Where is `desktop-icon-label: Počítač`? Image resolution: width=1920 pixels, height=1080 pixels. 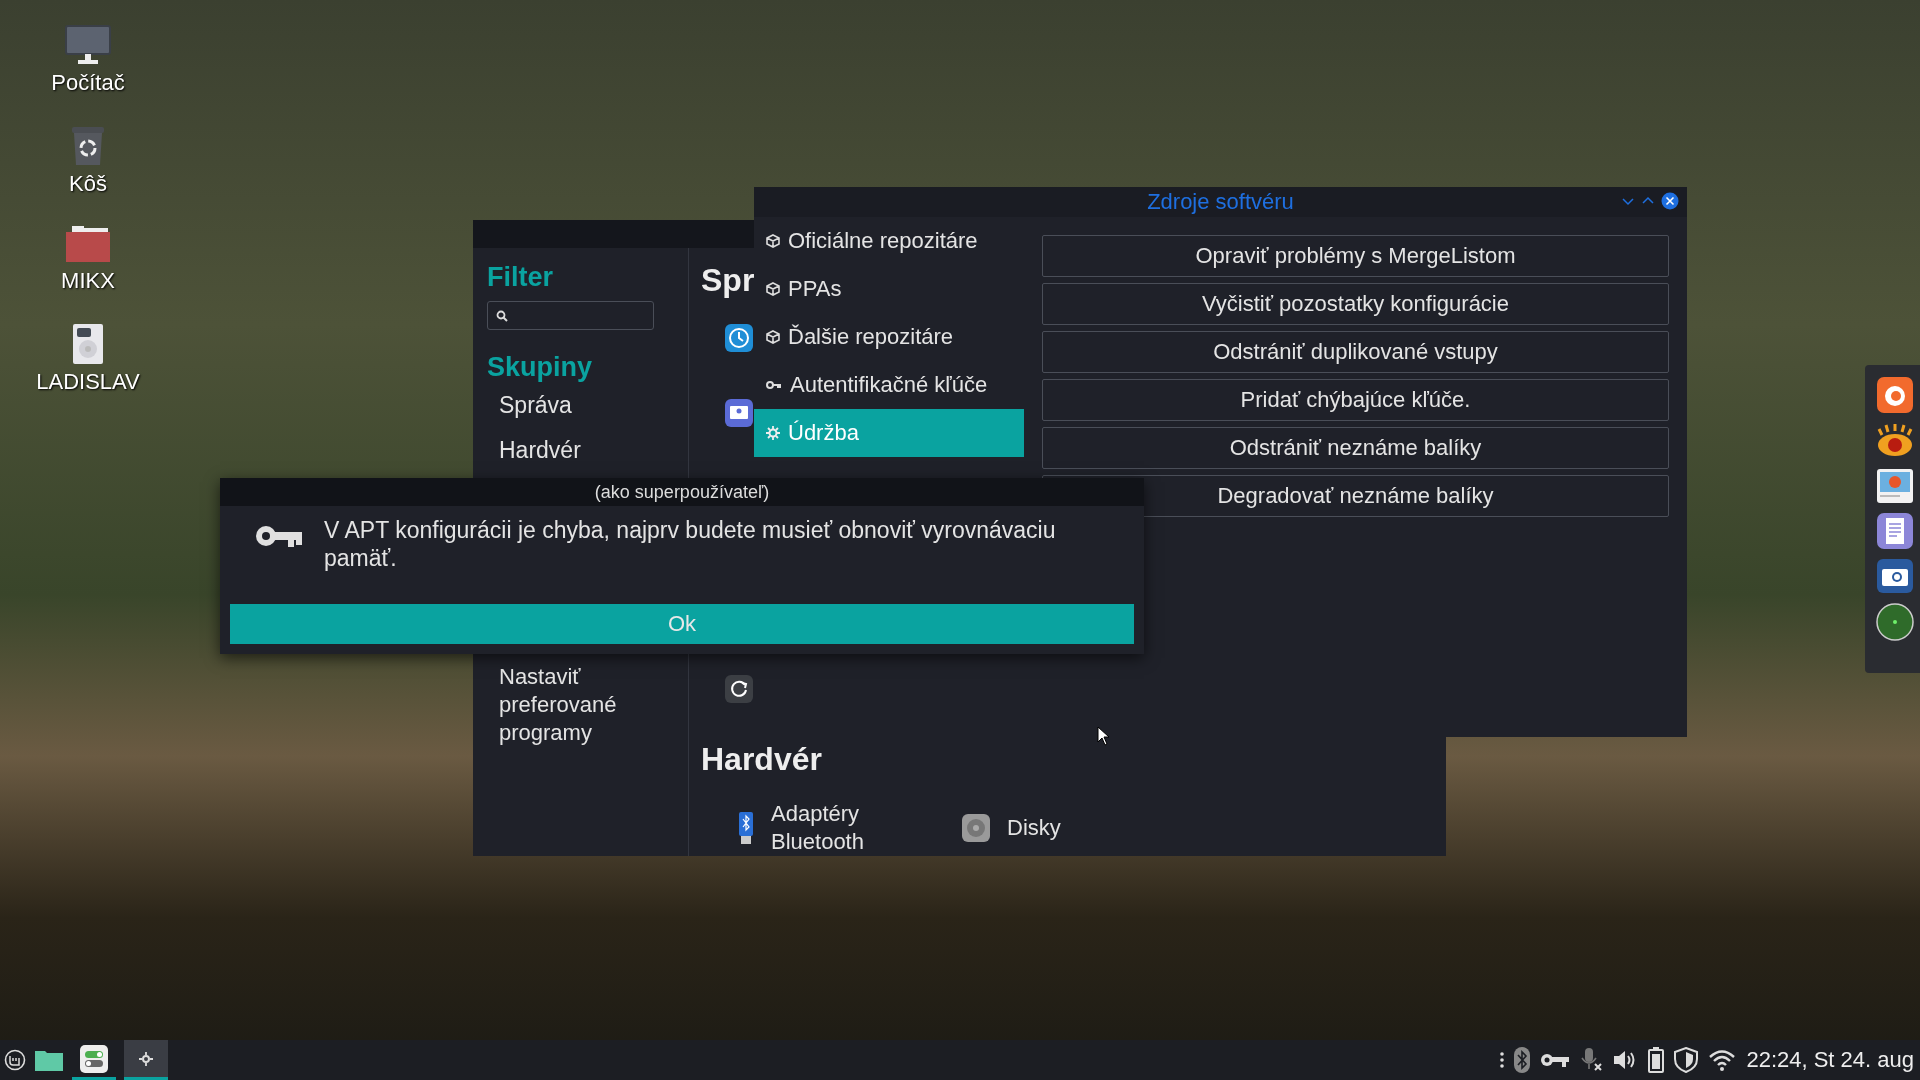
desktop-icon-label: Počítač is located at coordinates (88, 83).